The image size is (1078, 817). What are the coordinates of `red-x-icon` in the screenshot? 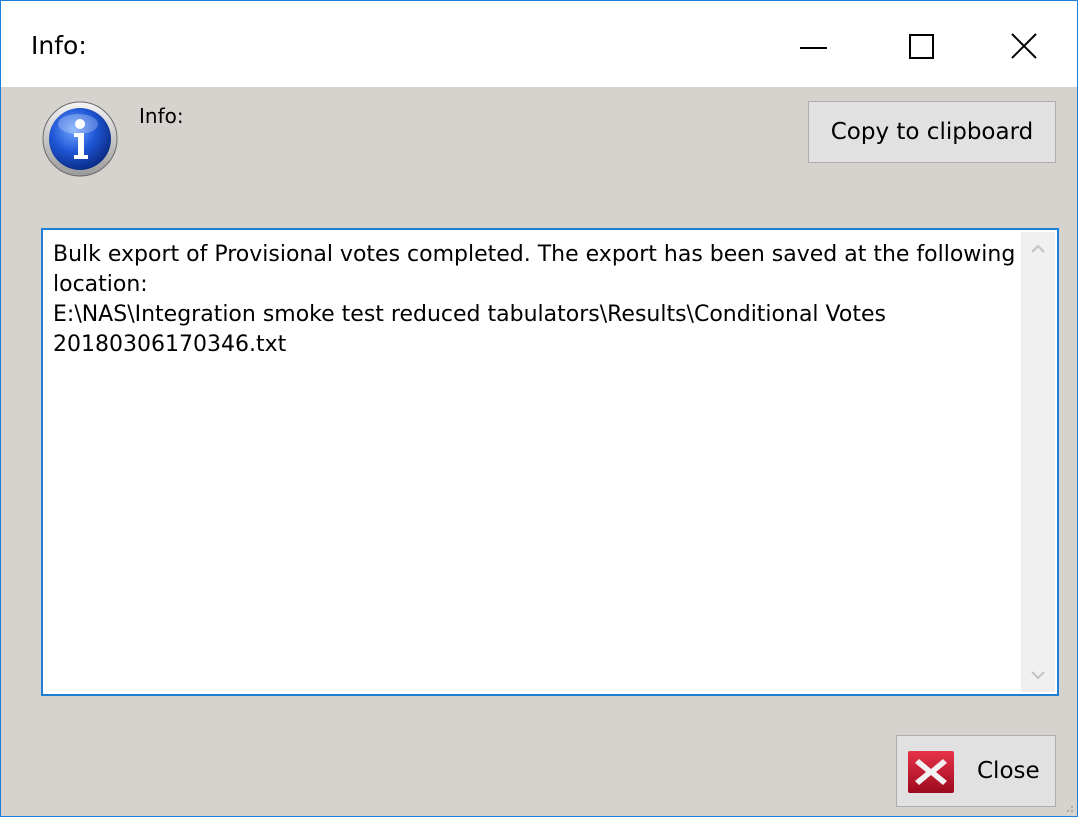 It's located at (931, 772).